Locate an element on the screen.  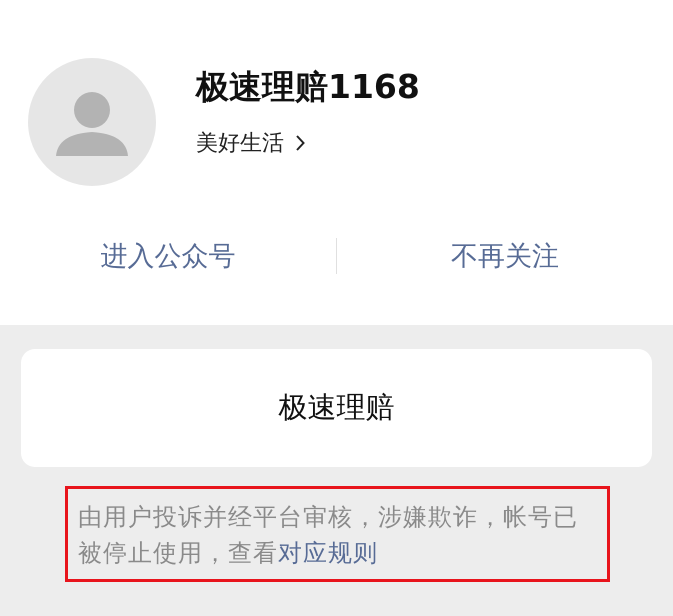
account-category: 美好生活 is located at coordinates (240, 144).